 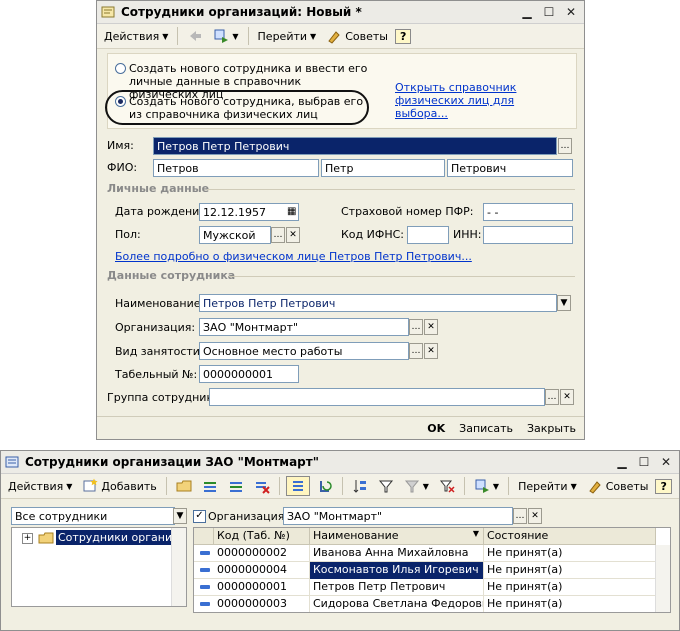 I want to click on tree-expand-icon: +, so click(x=27, y=538).